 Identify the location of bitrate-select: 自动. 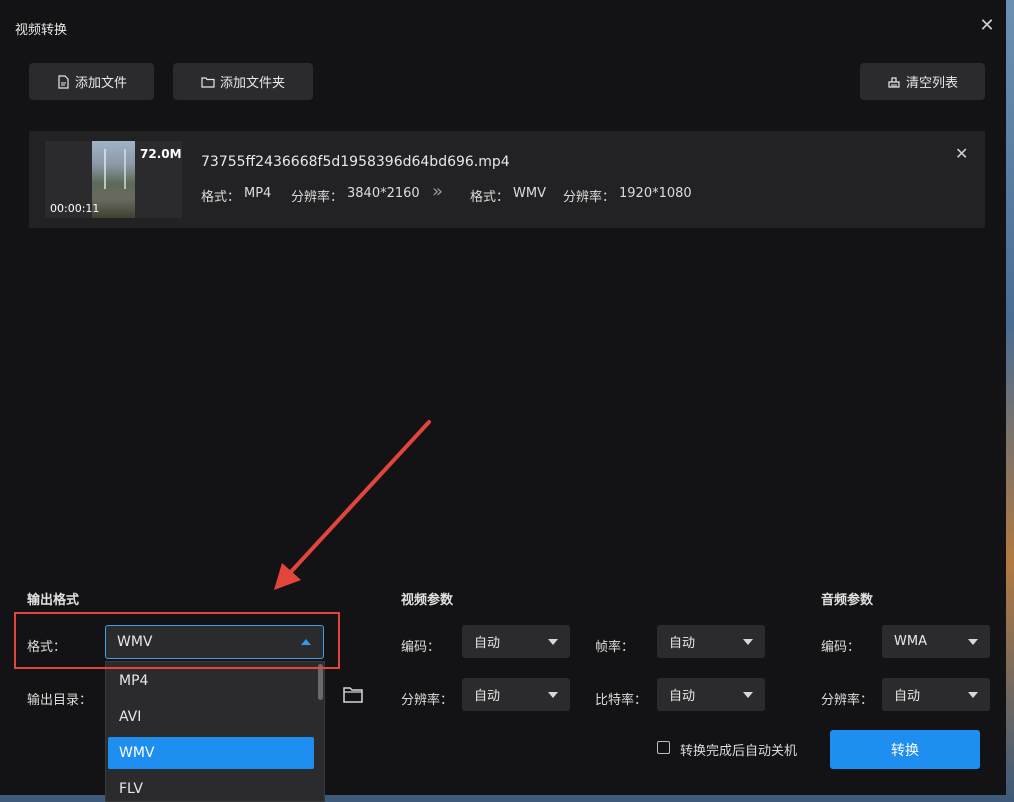
(711, 694).